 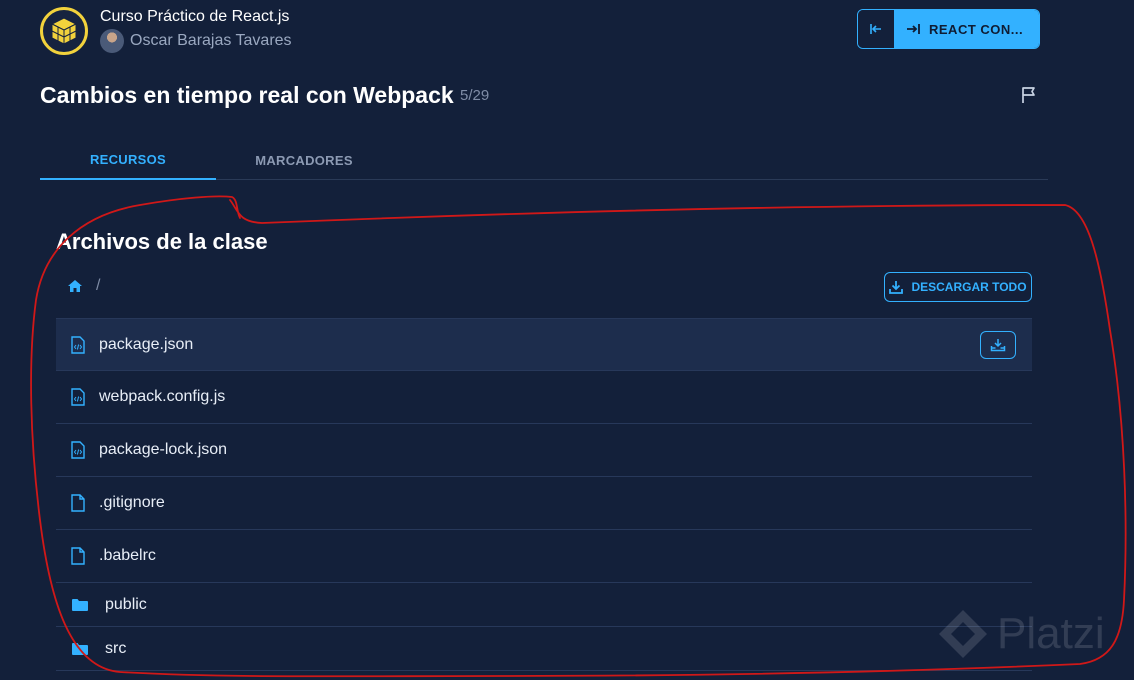 I want to click on tab-marcadores: MARCADORES, so click(x=304, y=160).